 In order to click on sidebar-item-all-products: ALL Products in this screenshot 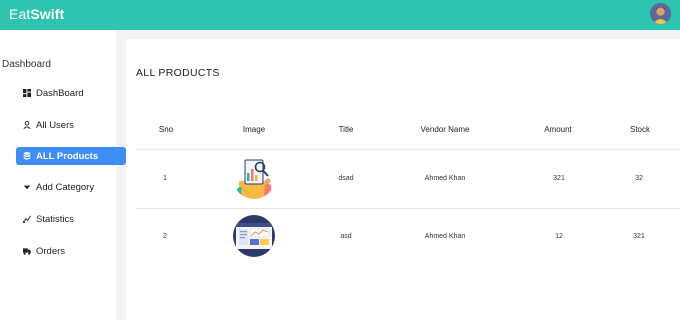, I will do `click(71, 156)`.